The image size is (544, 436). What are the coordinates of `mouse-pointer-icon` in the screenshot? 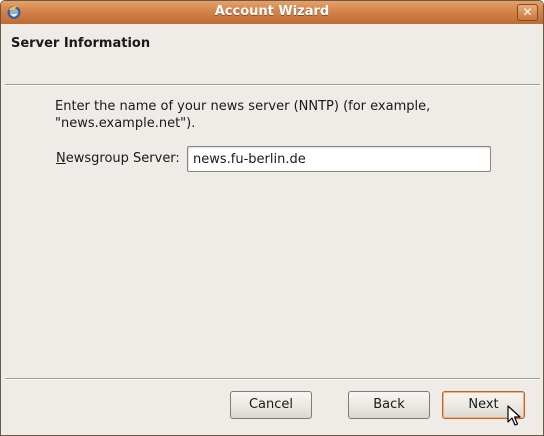 It's located at (514, 415).